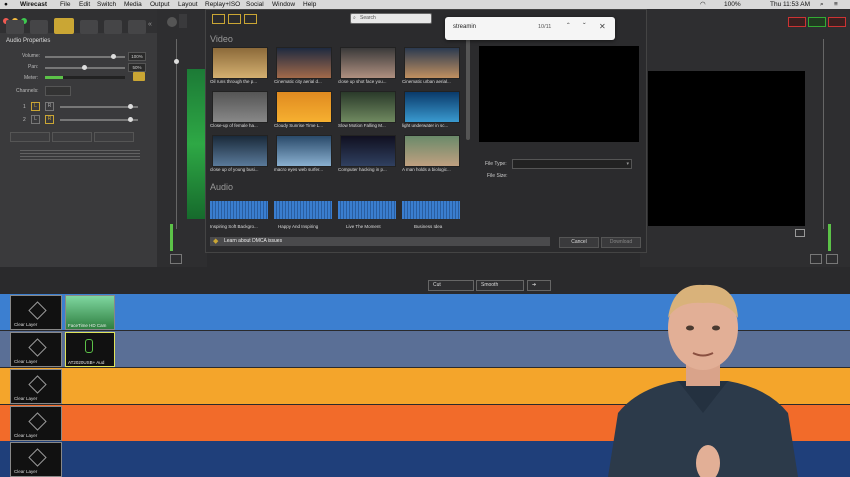 The width and height of the screenshot is (850, 477). What do you see at coordinates (376, 226) in the screenshot?
I see `audio-caption-3: Live The Moment` at bounding box center [376, 226].